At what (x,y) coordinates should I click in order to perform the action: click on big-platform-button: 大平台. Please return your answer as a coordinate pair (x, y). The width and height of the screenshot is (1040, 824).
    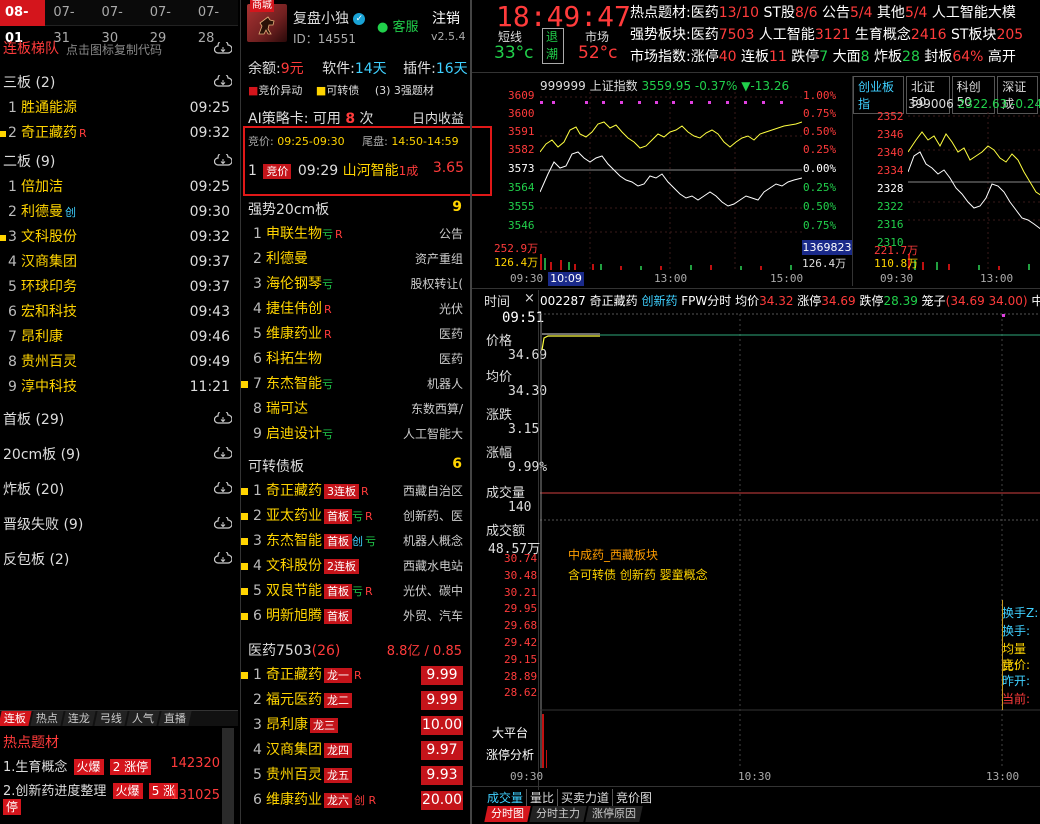
    Looking at the image, I should click on (510, 732).